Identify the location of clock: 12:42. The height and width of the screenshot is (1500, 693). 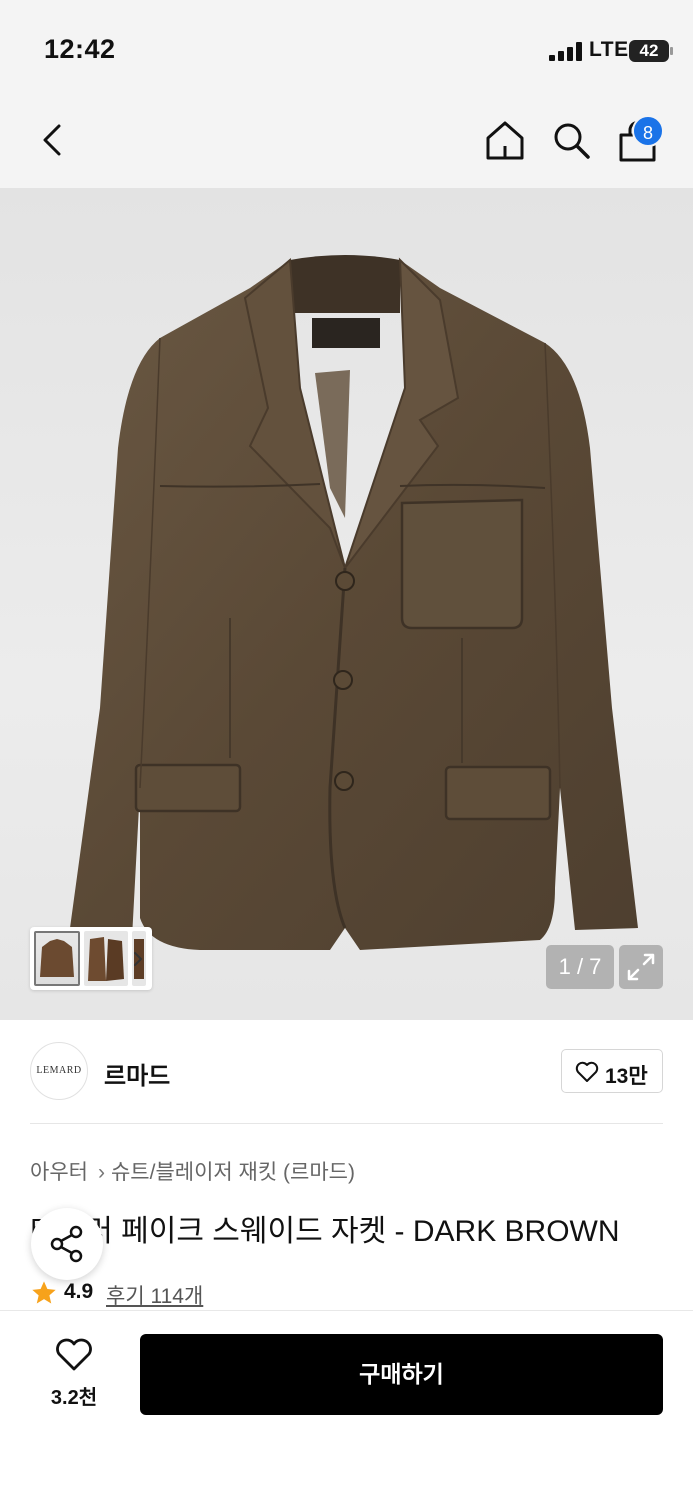
(80, 49).